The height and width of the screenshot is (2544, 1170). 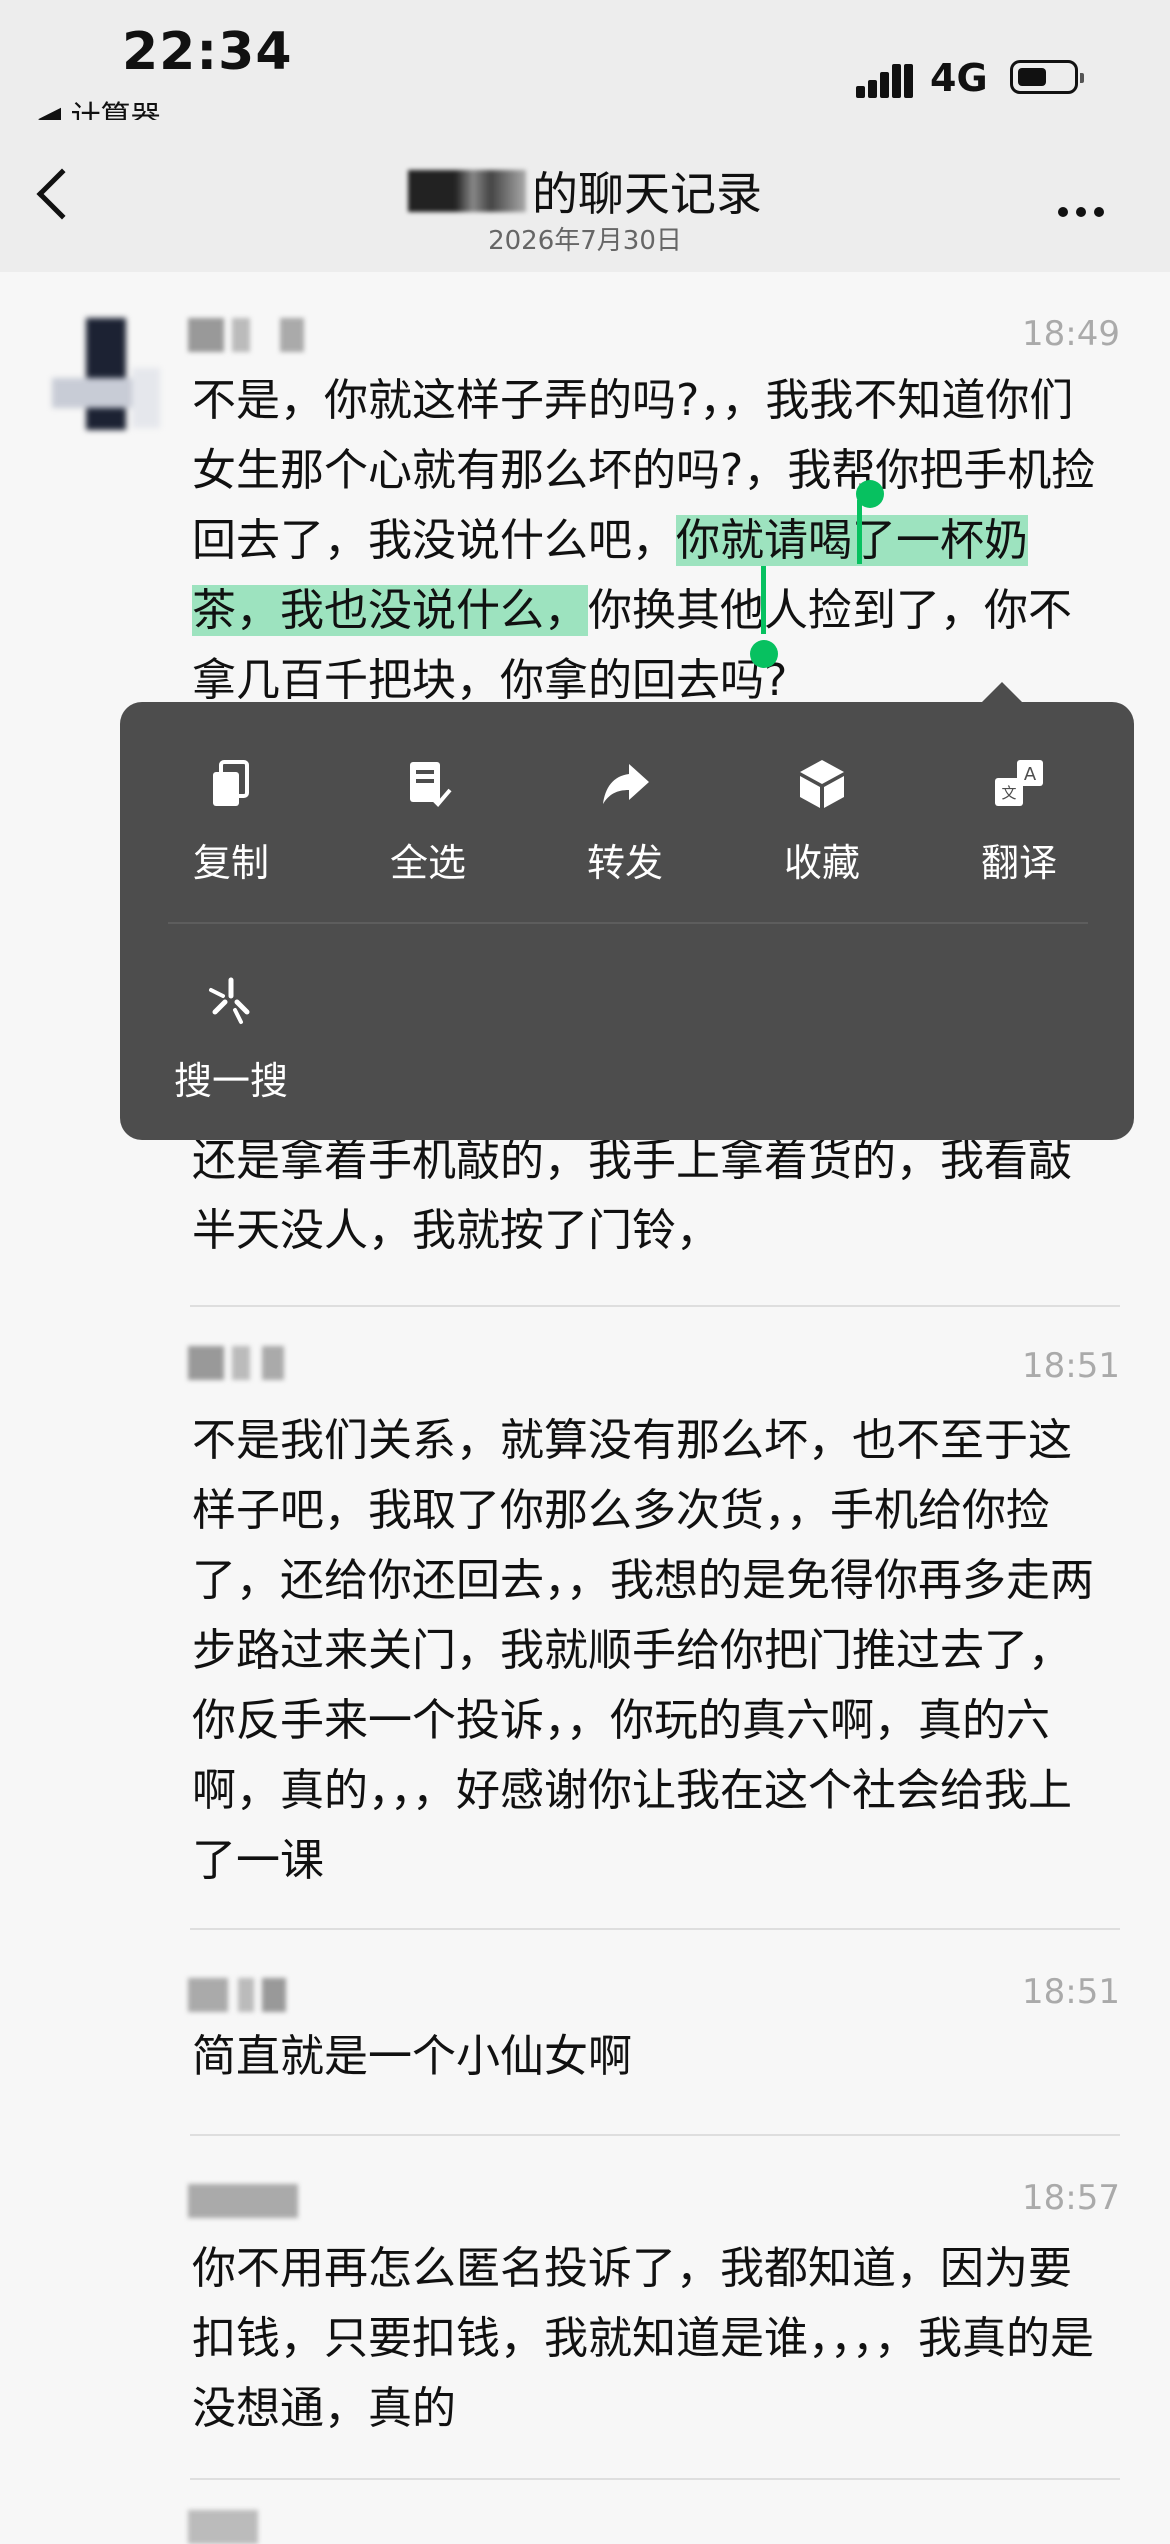 I want to click on menu-forward: 转发, so click(x=625, y=820).